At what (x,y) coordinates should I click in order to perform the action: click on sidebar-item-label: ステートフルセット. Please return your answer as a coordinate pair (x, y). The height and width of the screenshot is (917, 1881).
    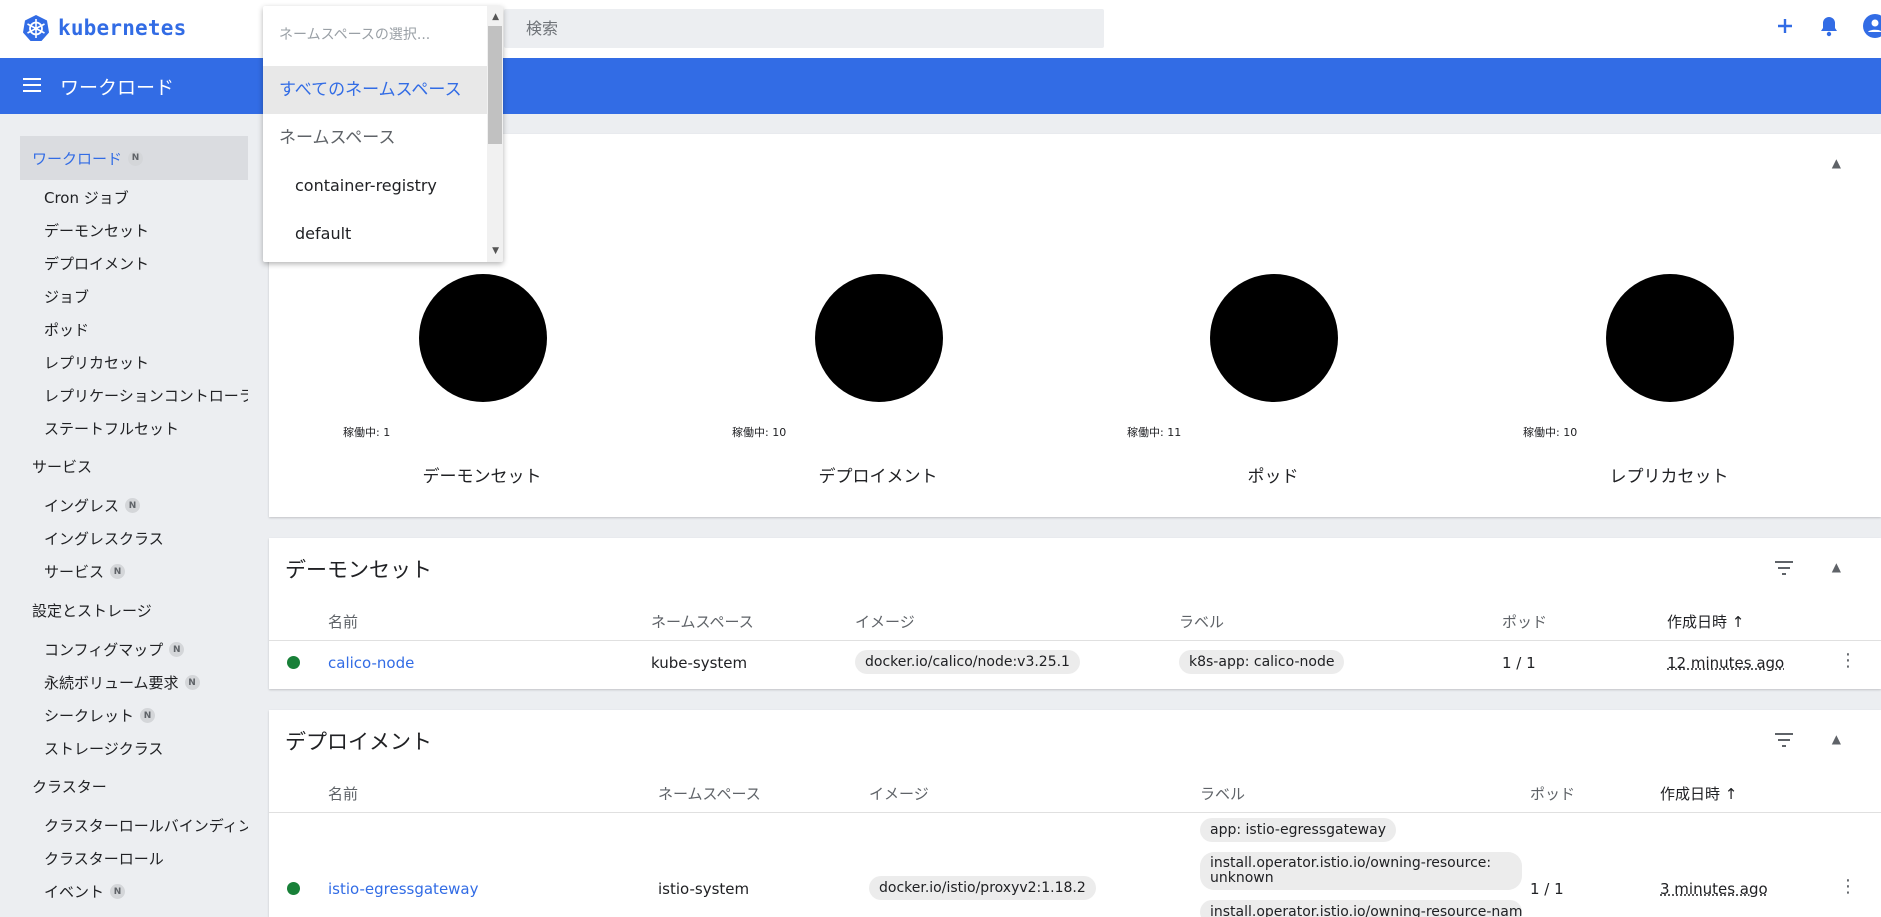
    Looking at the image, I should click on (112, 429).